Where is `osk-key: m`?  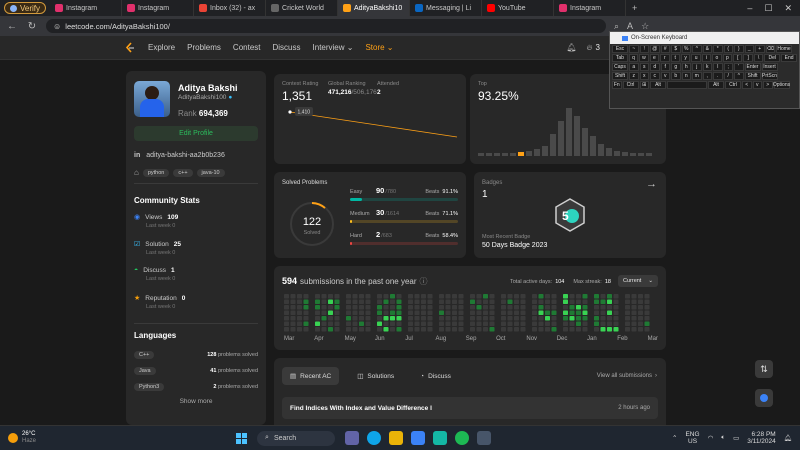 osk-key: m is located at coordinates (697, 76).